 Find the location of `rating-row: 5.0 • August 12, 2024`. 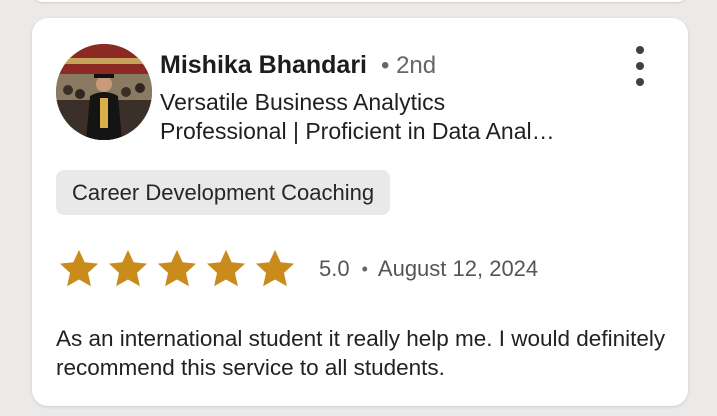

rating-row: 5.0 • August 12, 2024 is located at coordinates (297, 269).